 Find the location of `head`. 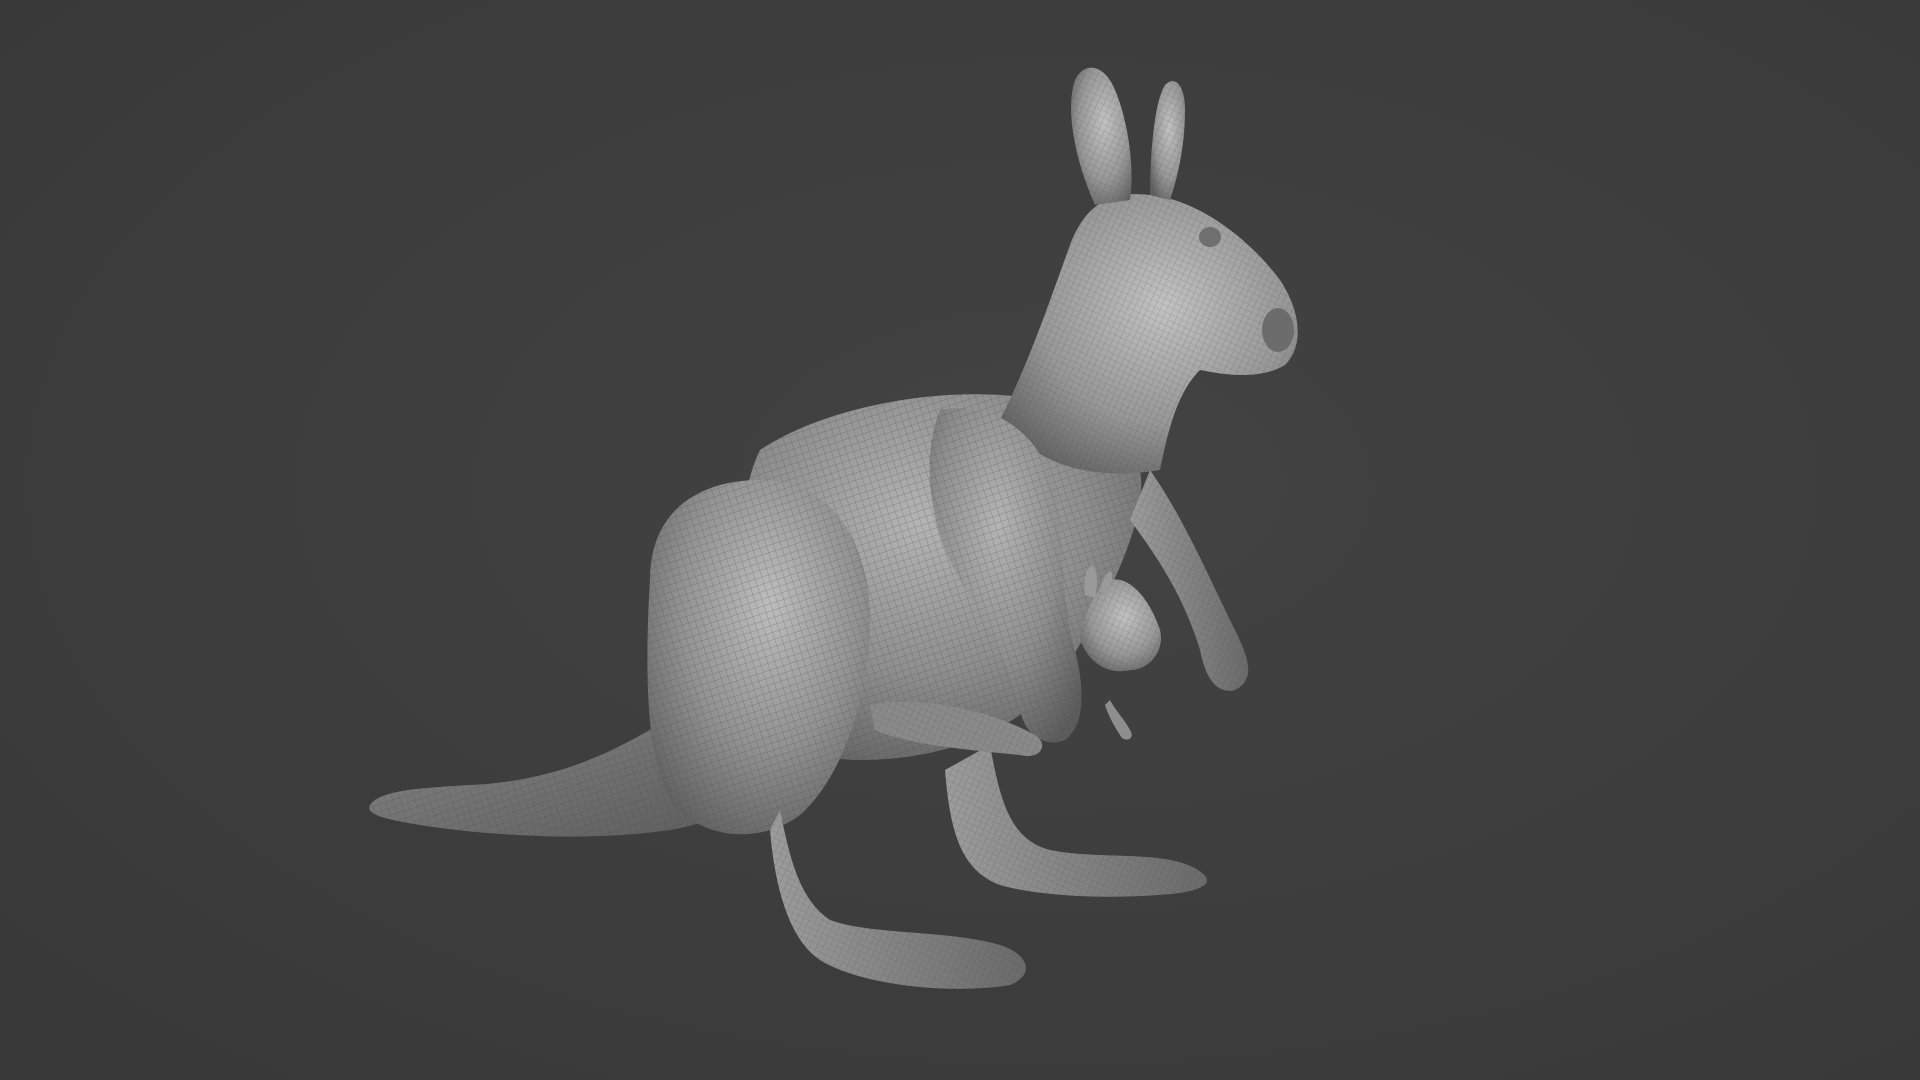

head is located at coordinates (1149, 334).